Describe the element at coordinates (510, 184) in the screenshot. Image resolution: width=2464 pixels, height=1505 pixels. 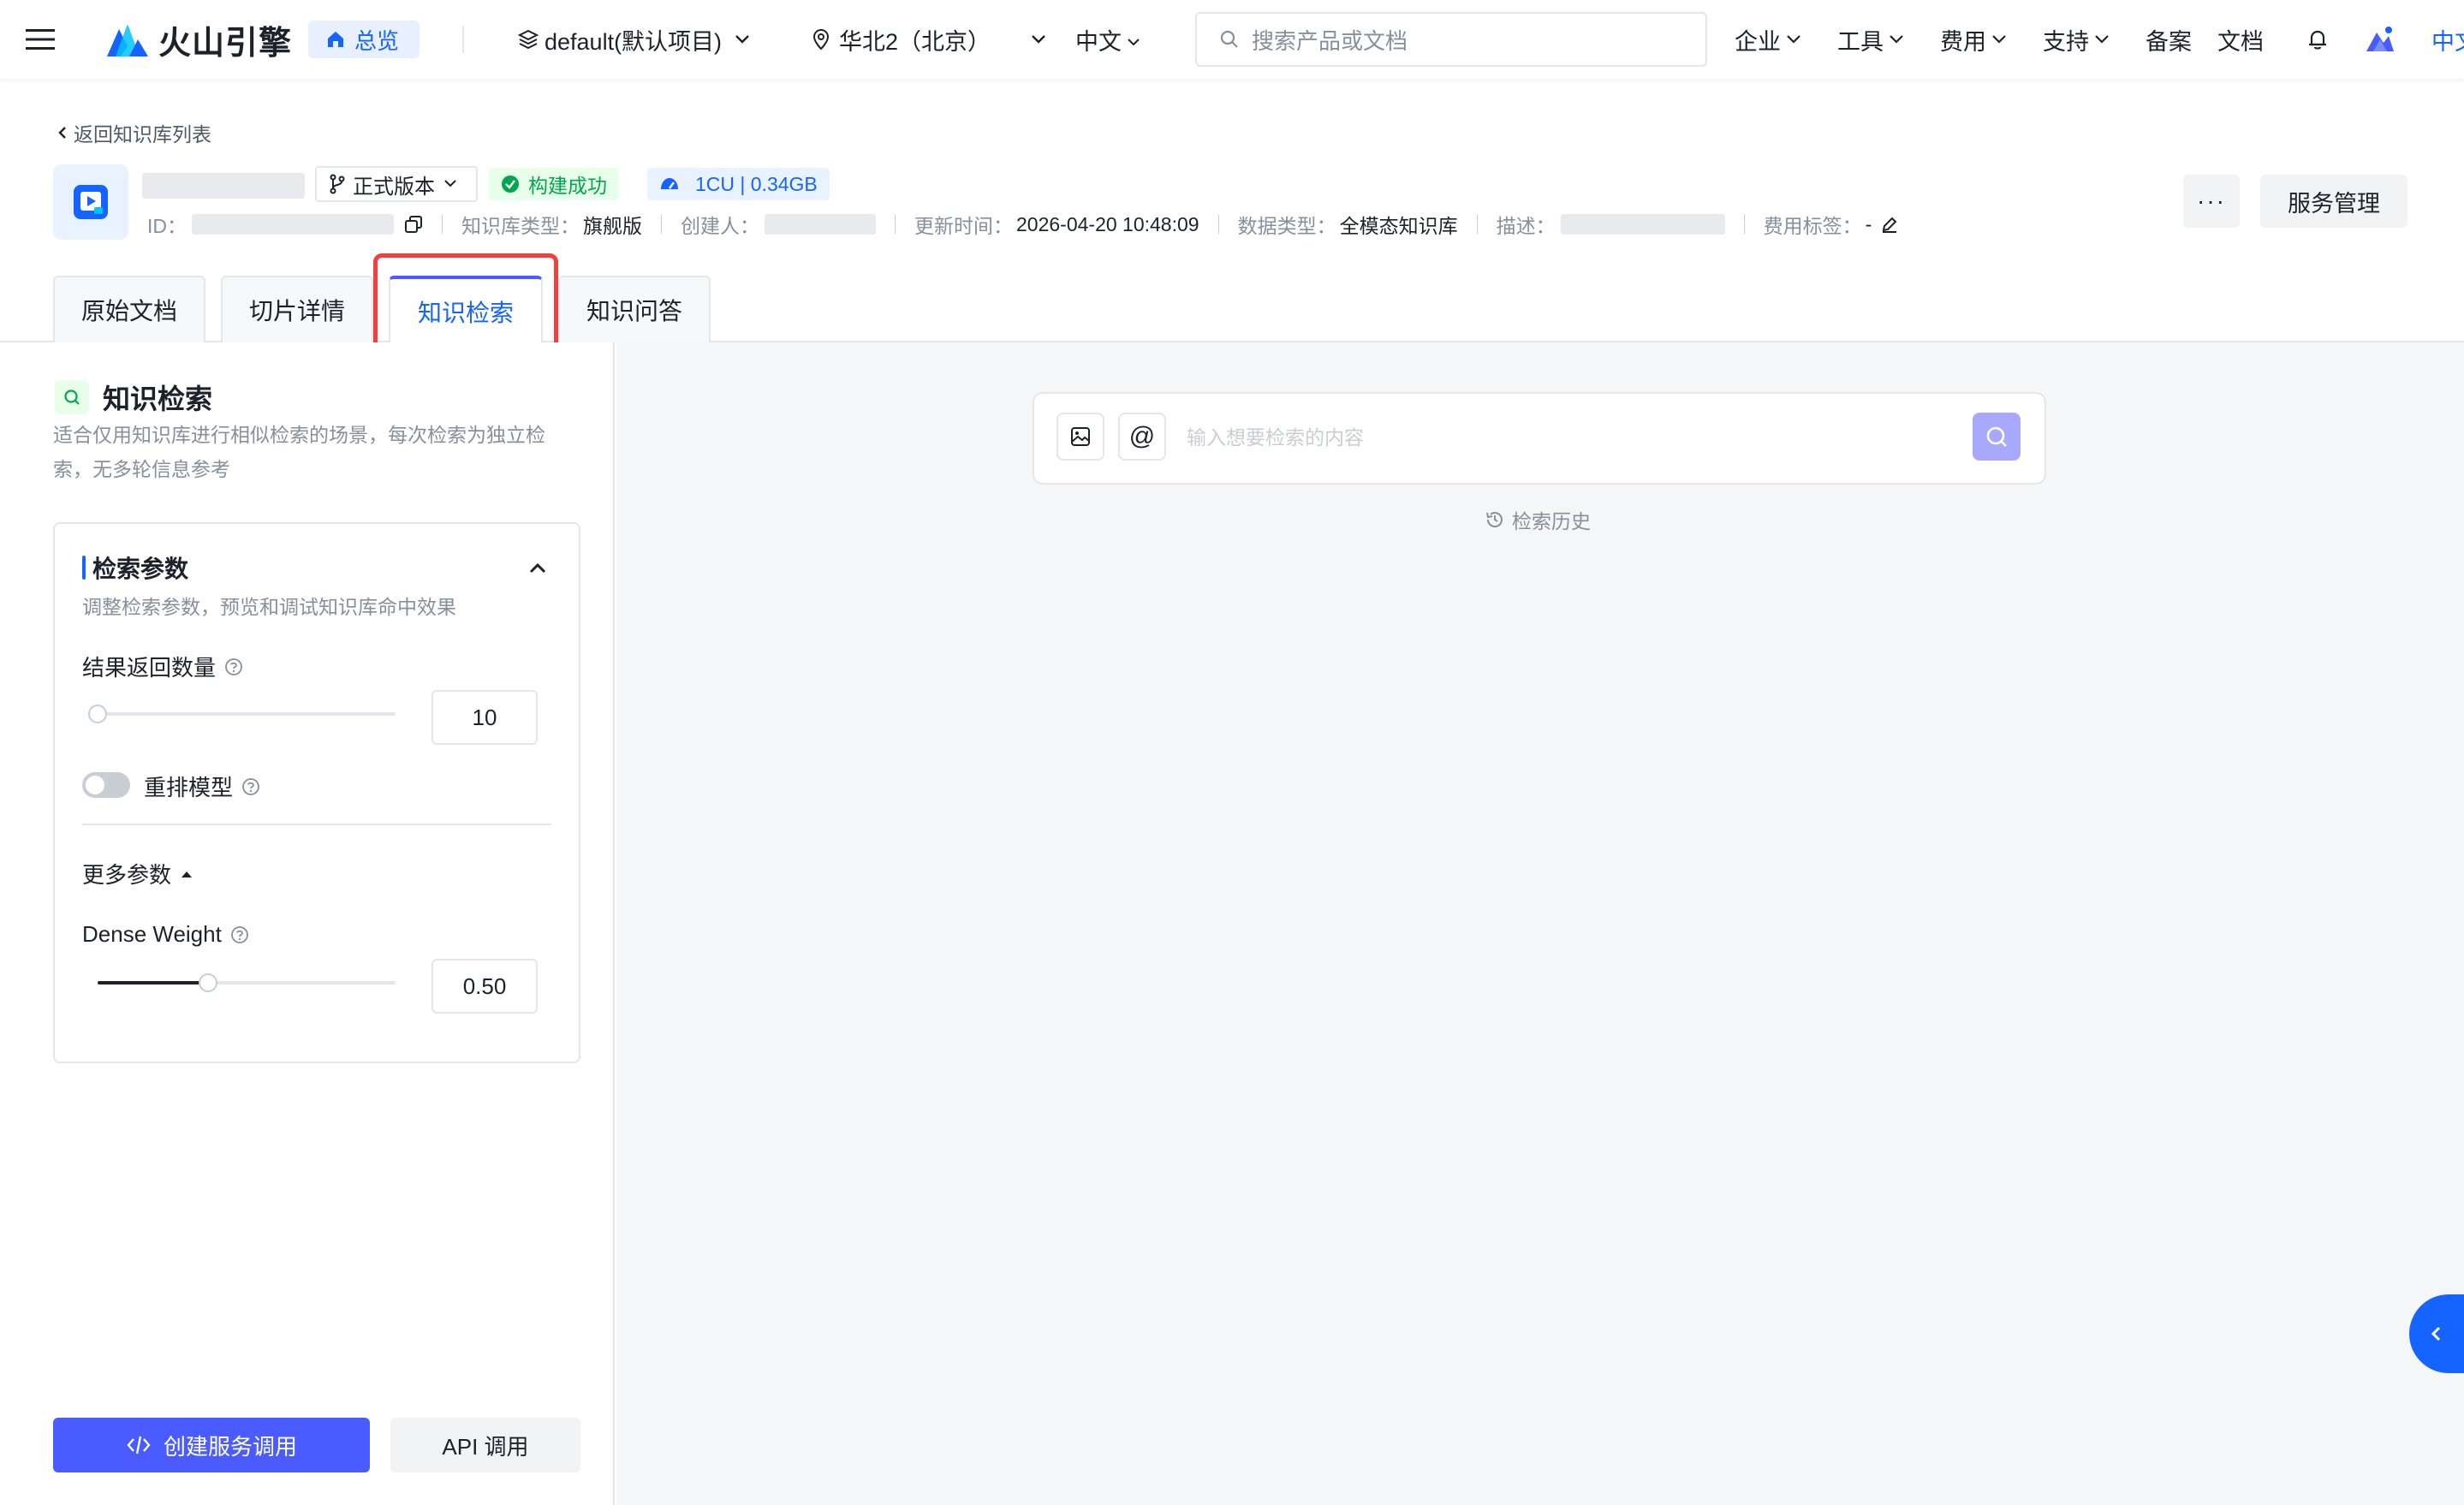
I see `check-circle-icon` at that location.